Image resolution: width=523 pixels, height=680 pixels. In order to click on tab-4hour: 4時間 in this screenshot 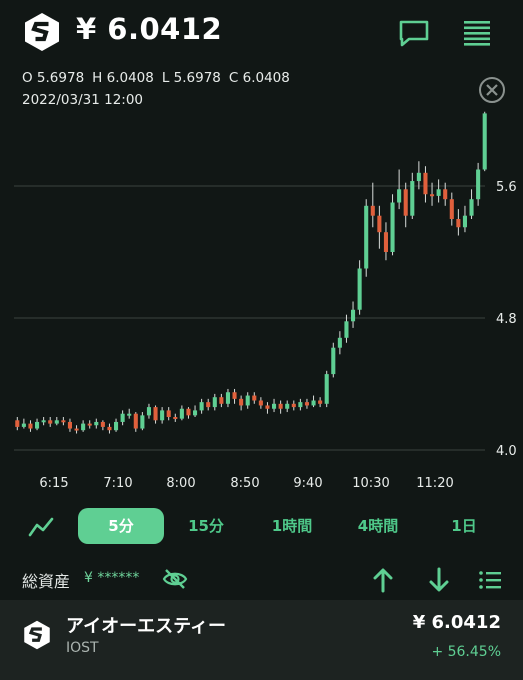, I will do `click(378, 526)`.